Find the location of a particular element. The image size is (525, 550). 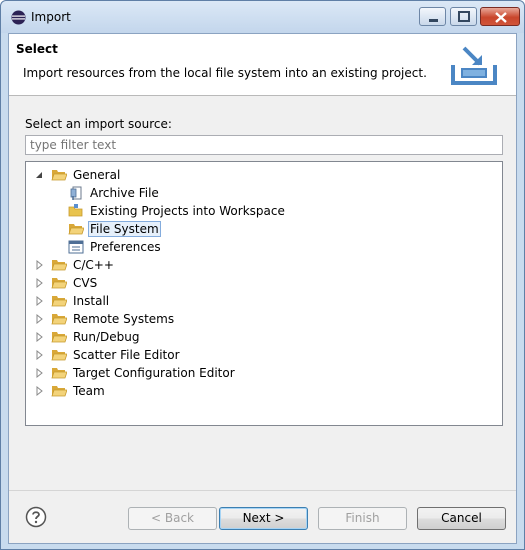

eclipse-icon is located at coordinates (18, 17).